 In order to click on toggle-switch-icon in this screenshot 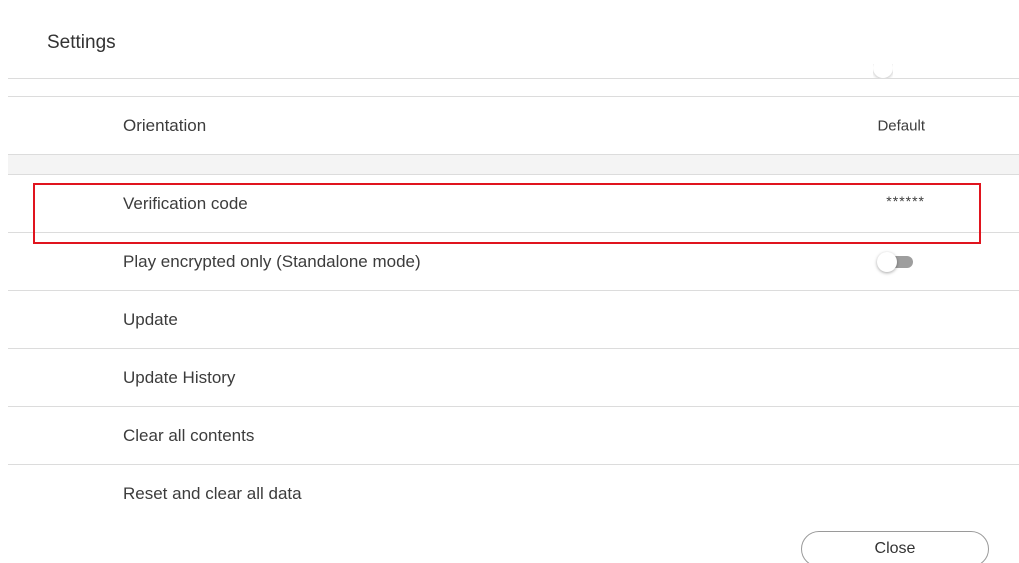, I will do `click(887, 262)`.